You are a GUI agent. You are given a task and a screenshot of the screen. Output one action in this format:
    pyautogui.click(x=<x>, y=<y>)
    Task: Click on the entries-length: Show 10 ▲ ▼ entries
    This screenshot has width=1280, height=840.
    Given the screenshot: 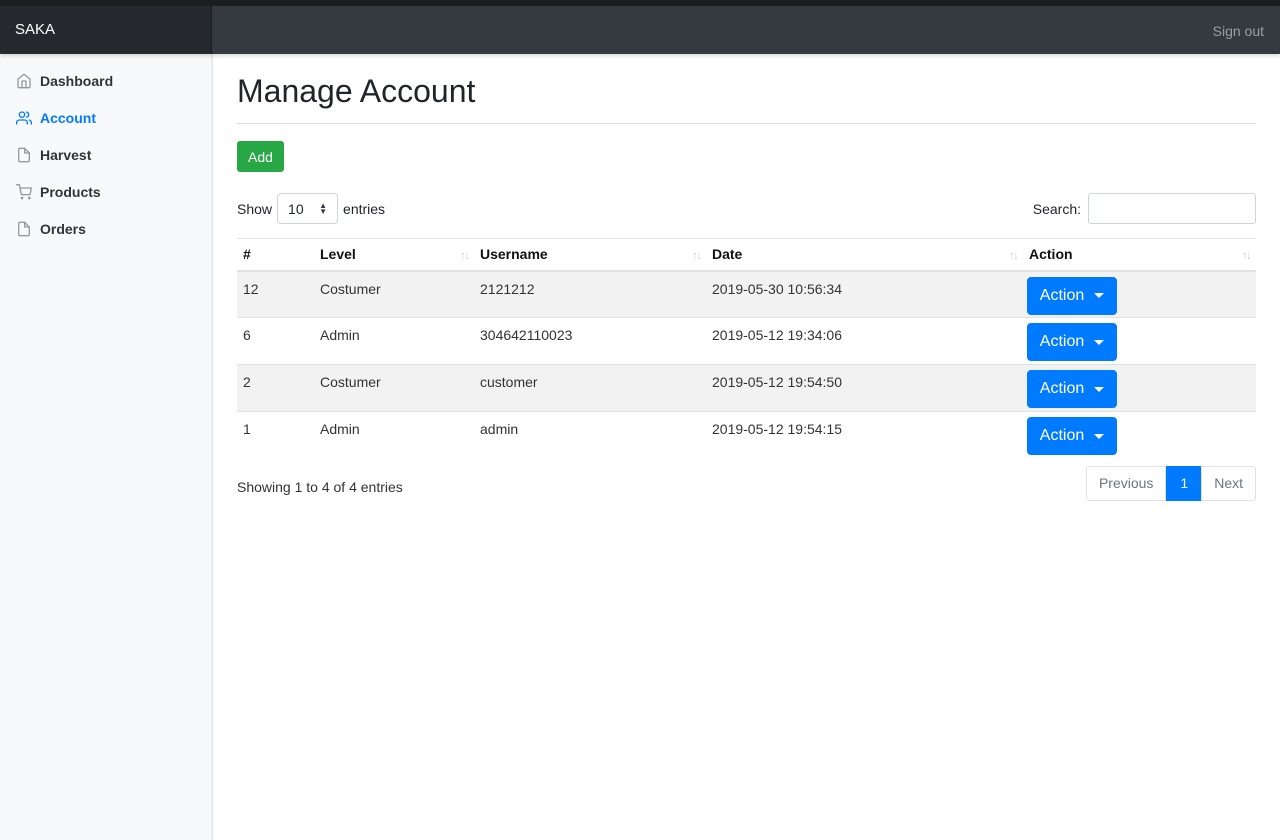 What is the action you would take?
    pyautogui.click(x=311, y=208)
    